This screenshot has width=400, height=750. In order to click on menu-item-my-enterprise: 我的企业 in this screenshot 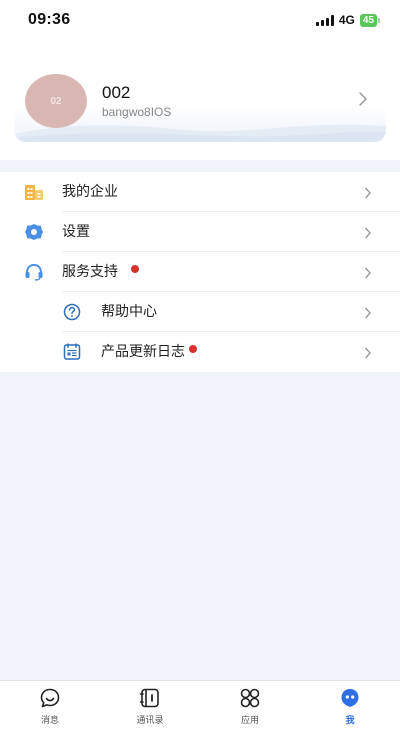, I will do `click(200, 192)`.